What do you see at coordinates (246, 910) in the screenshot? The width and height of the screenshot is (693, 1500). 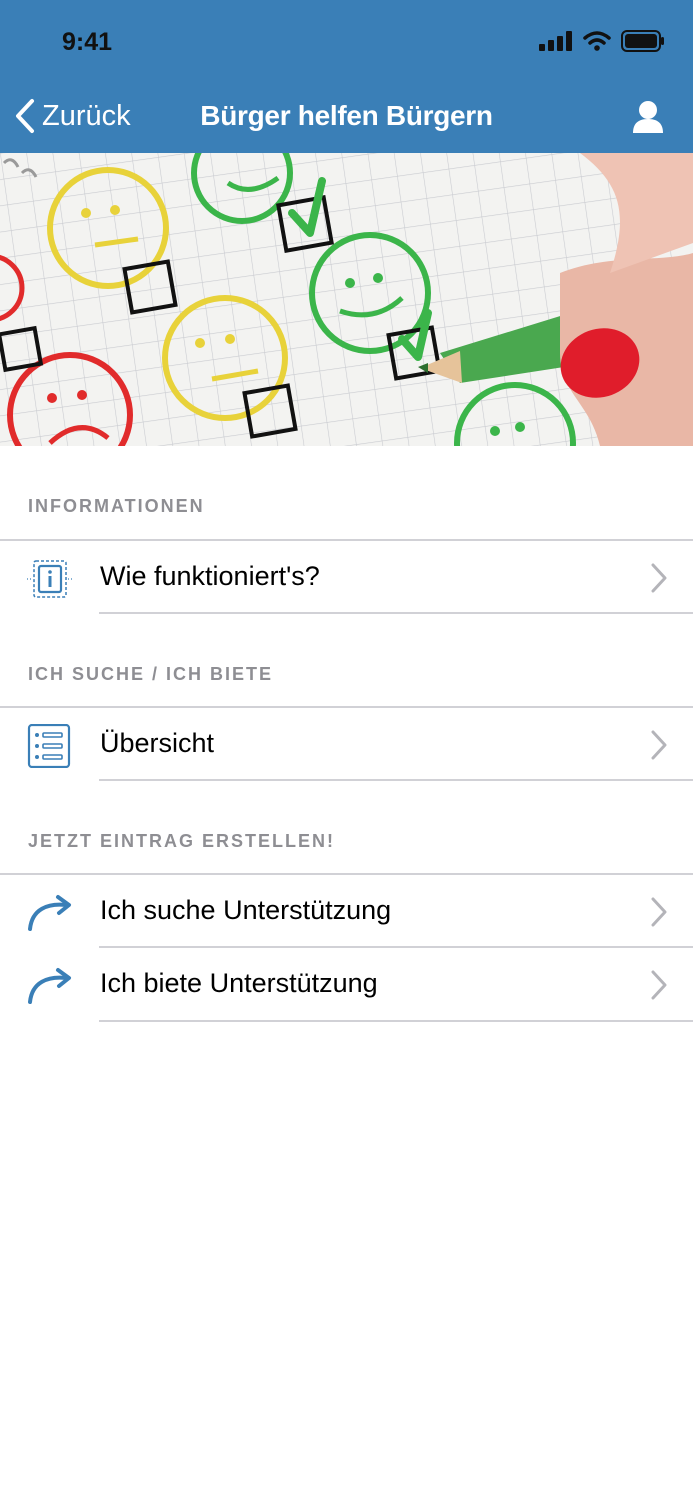 I see `row-label: Ich suche Unterstützung` at bounding box center [246, 910].